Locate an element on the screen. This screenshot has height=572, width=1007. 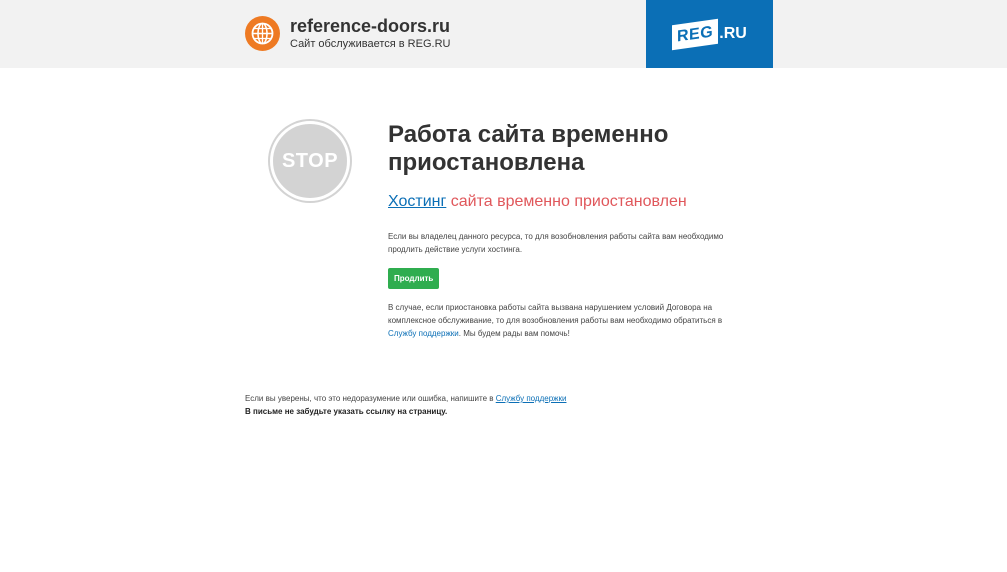
page-title: Работа сайта временно приостановлена is located at coordinates (528, 148).